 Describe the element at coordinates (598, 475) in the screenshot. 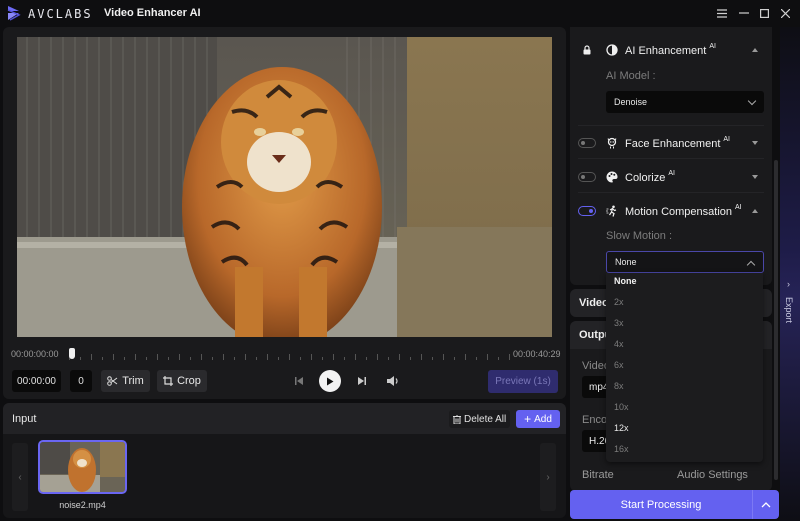

I see `bitrate-label: Bitrate` at that location.